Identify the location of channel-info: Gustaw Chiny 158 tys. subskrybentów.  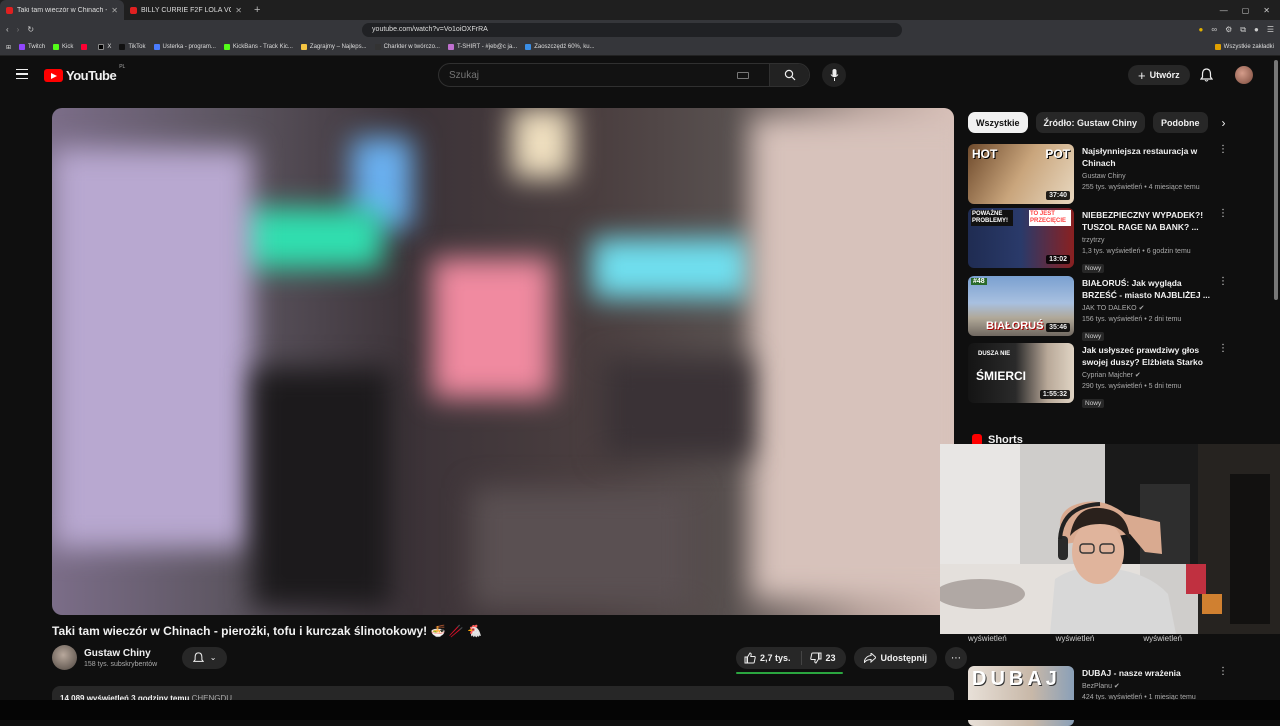
(120, 658).